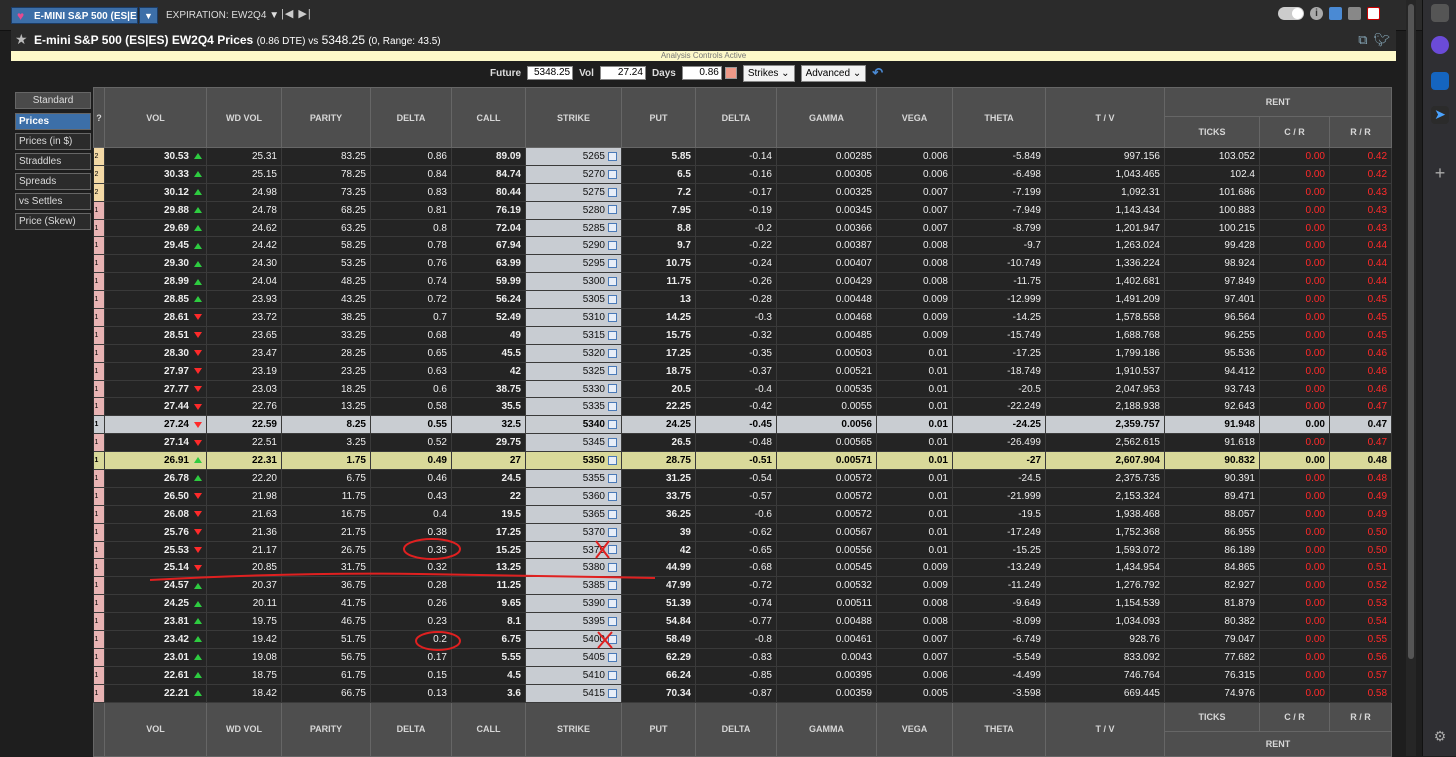 The width and height of the screenshot is (1456, 757). I want to click on expiration-selector: EXPIRATION: EW2Q4 ▼, so click(222, 15).